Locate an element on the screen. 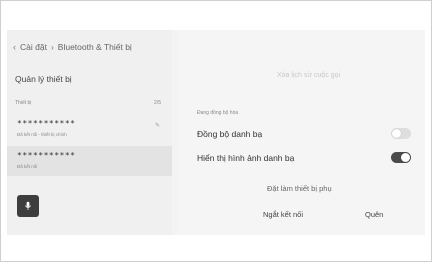 The height and width of the screenshot is (262, 432). microphone-icon is located at coordinates (28, 205).